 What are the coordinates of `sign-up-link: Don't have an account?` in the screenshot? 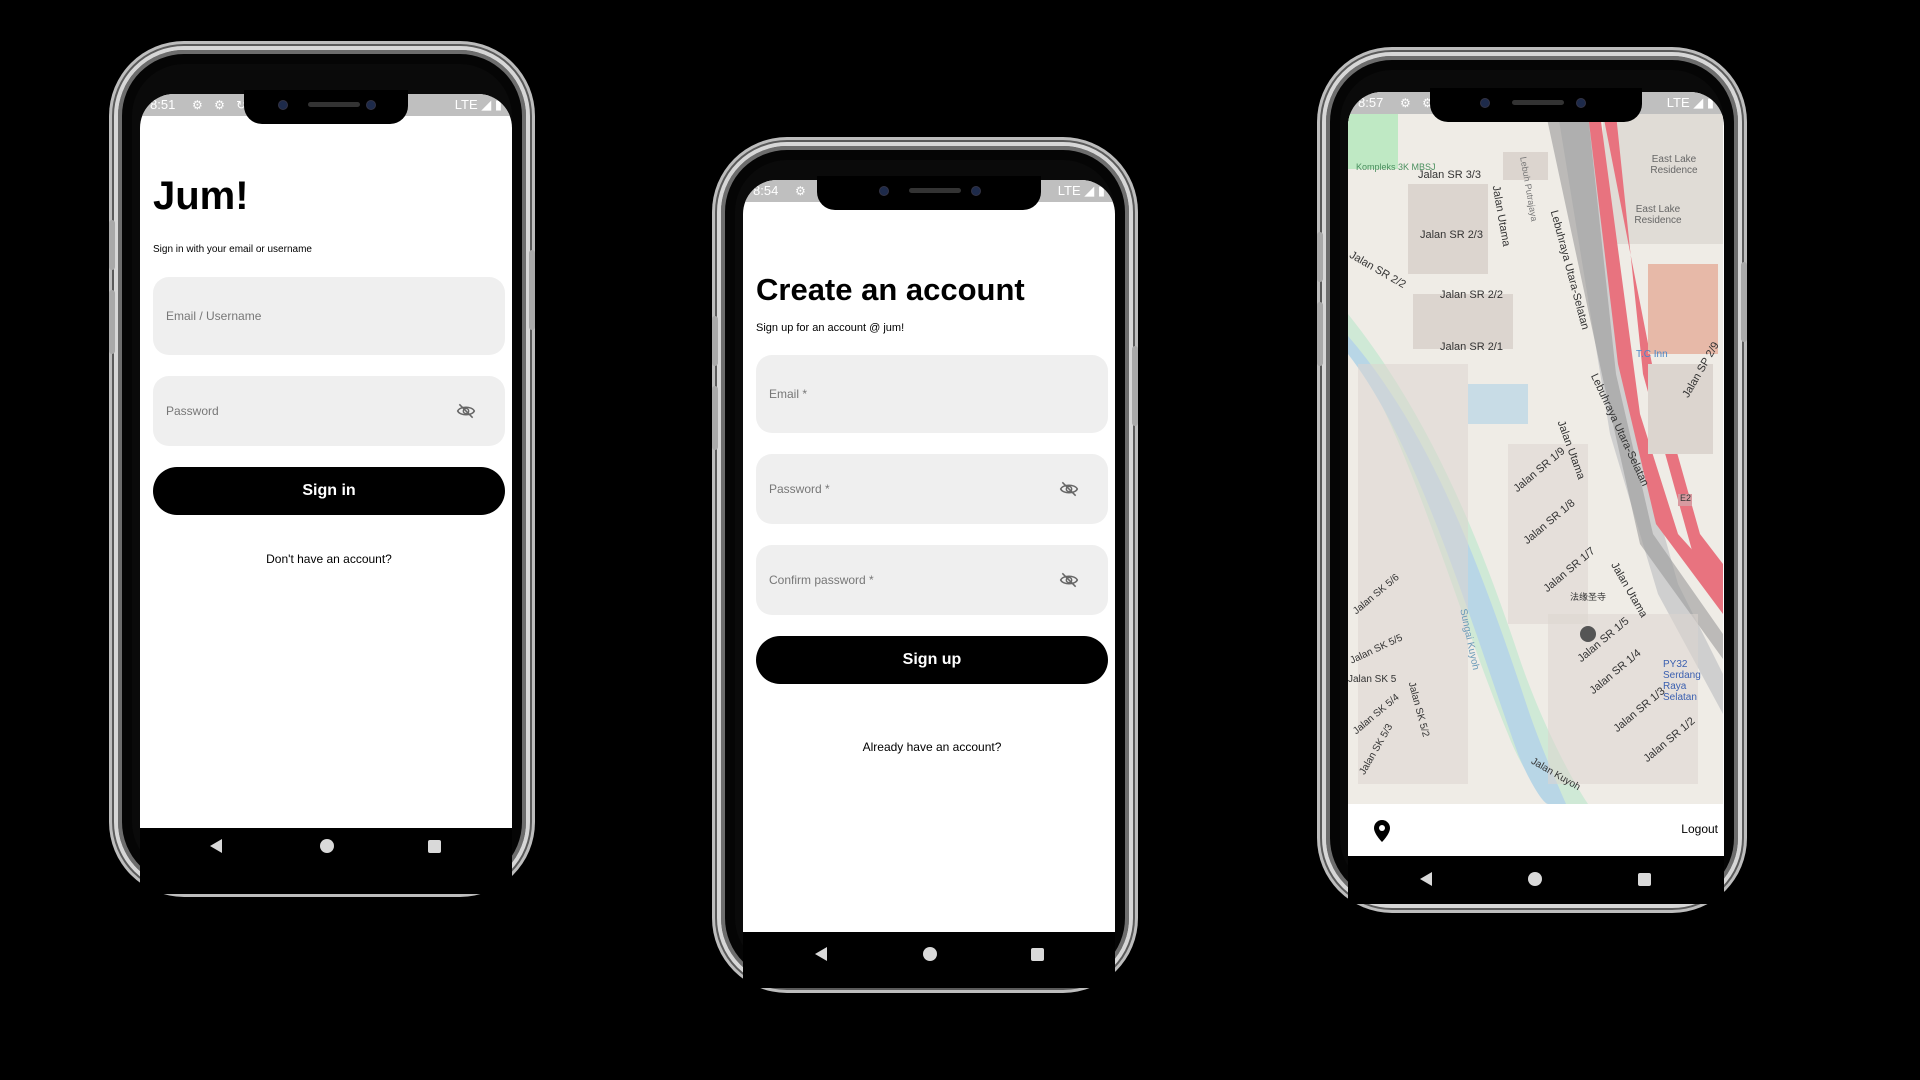 It's located at (329, 559).